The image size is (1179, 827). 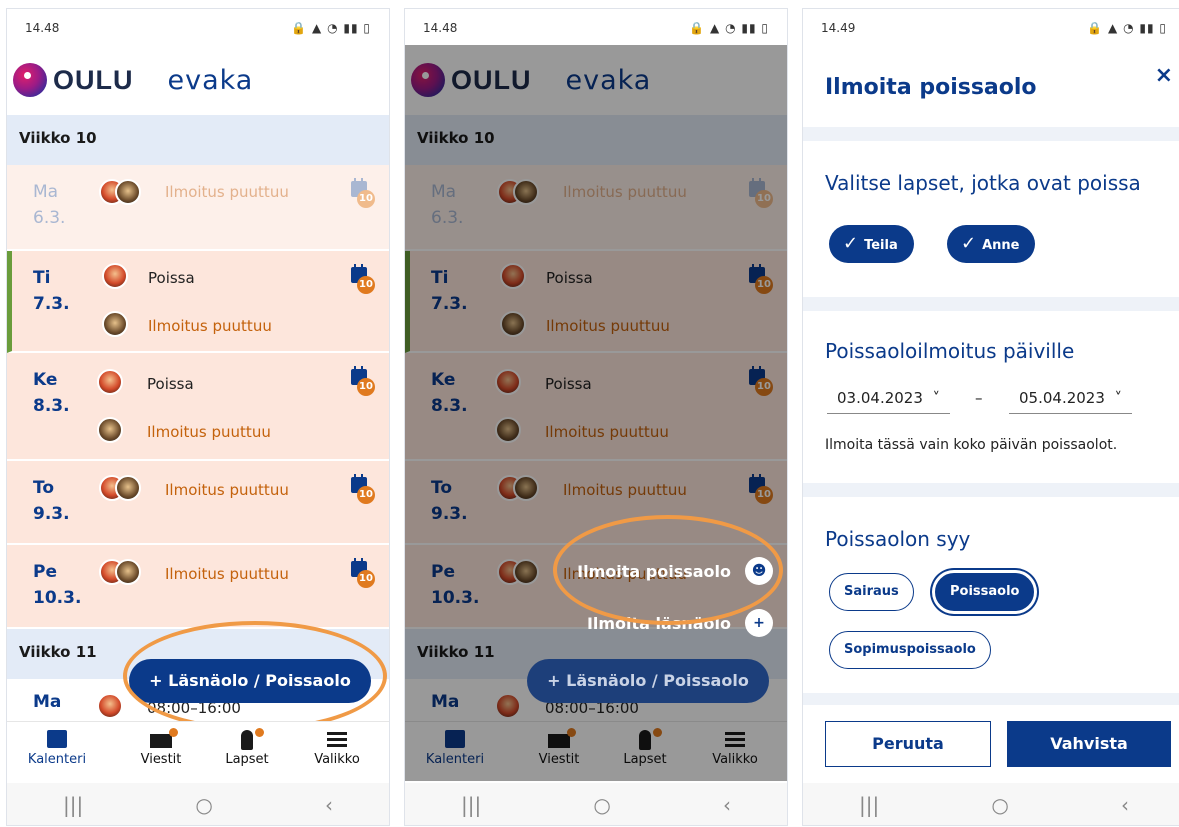 I want to click on confirm-button: Vahvista, so click(x=1089, y=744).